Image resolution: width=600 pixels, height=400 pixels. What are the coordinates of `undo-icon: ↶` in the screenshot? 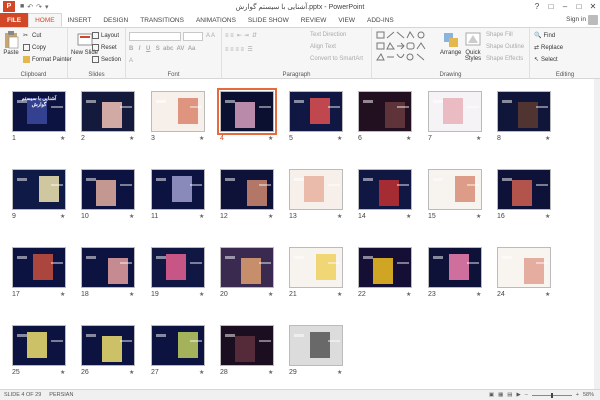 It's located at (30, 7).